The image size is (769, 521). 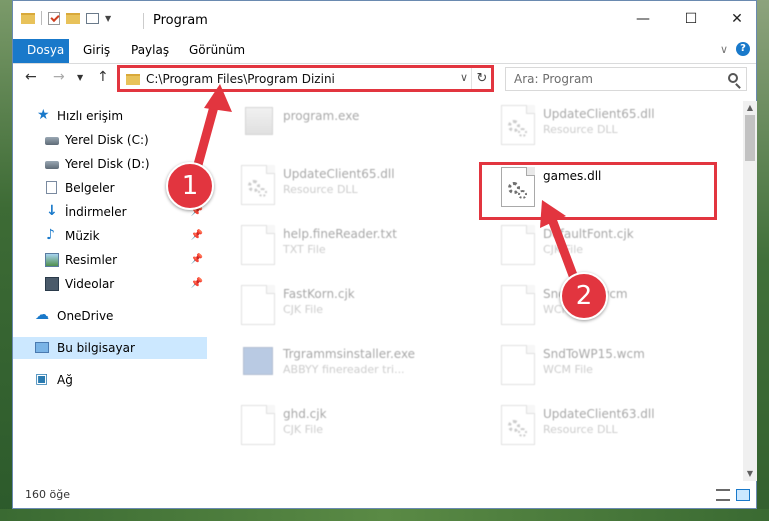 I want to click on sidebar-item-quick-access: ★ Hızlı erişim, so click(x=110, y=116).